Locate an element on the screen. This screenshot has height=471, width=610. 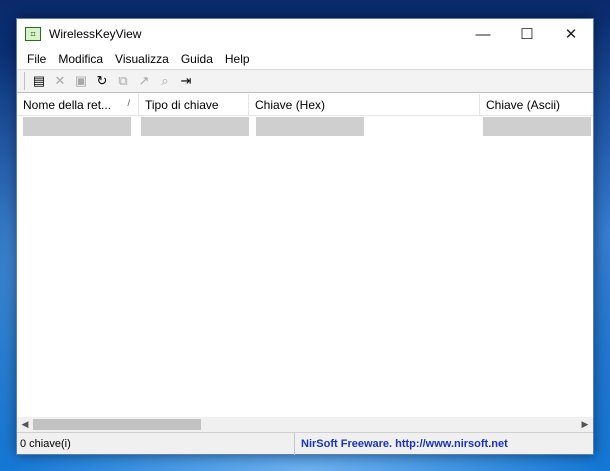
minimize-button: — is located at coordinates (483, 34).